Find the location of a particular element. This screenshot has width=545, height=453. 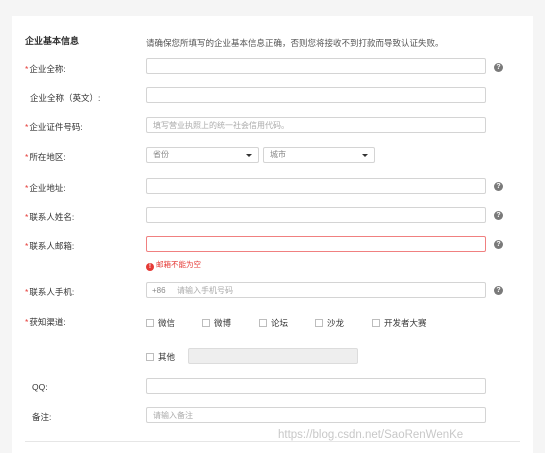

channel-label: *获知渠道: is located at coordinates (45, 322).